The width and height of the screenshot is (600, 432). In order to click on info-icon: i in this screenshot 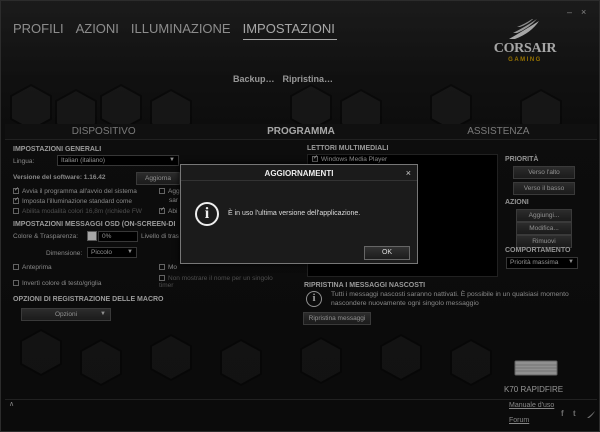, I will do `click(207, 214)`.